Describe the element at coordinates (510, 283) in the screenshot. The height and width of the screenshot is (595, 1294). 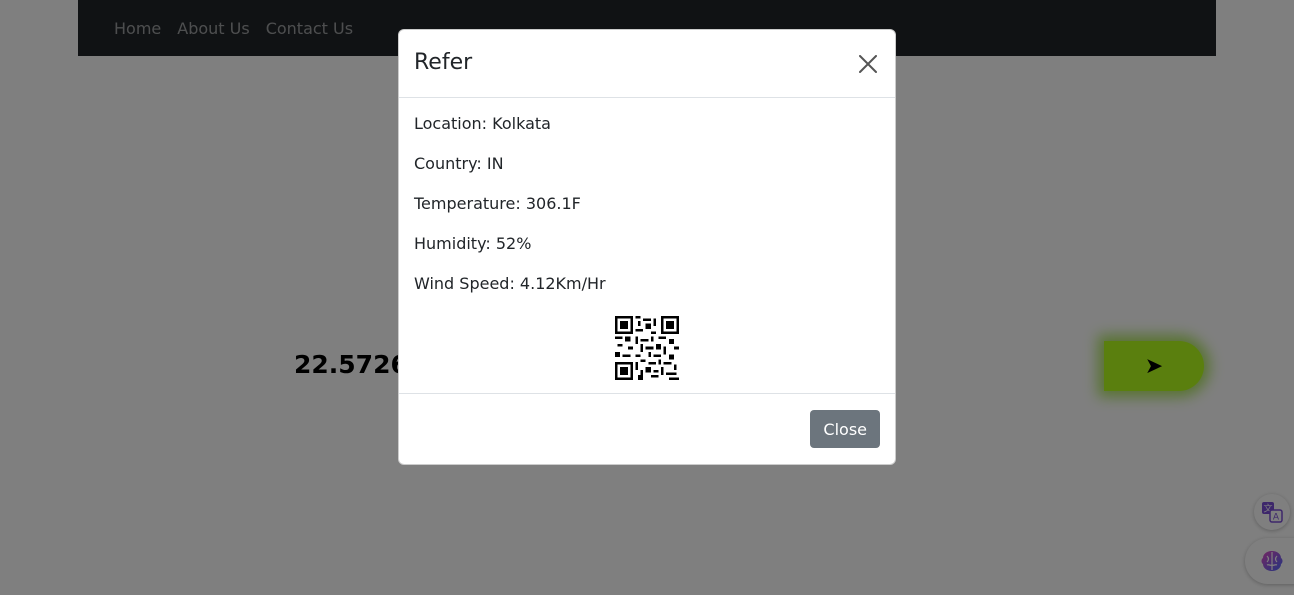
I see `wind-speed-line: Wind Speed: 4.12Km/Hr` at that location.